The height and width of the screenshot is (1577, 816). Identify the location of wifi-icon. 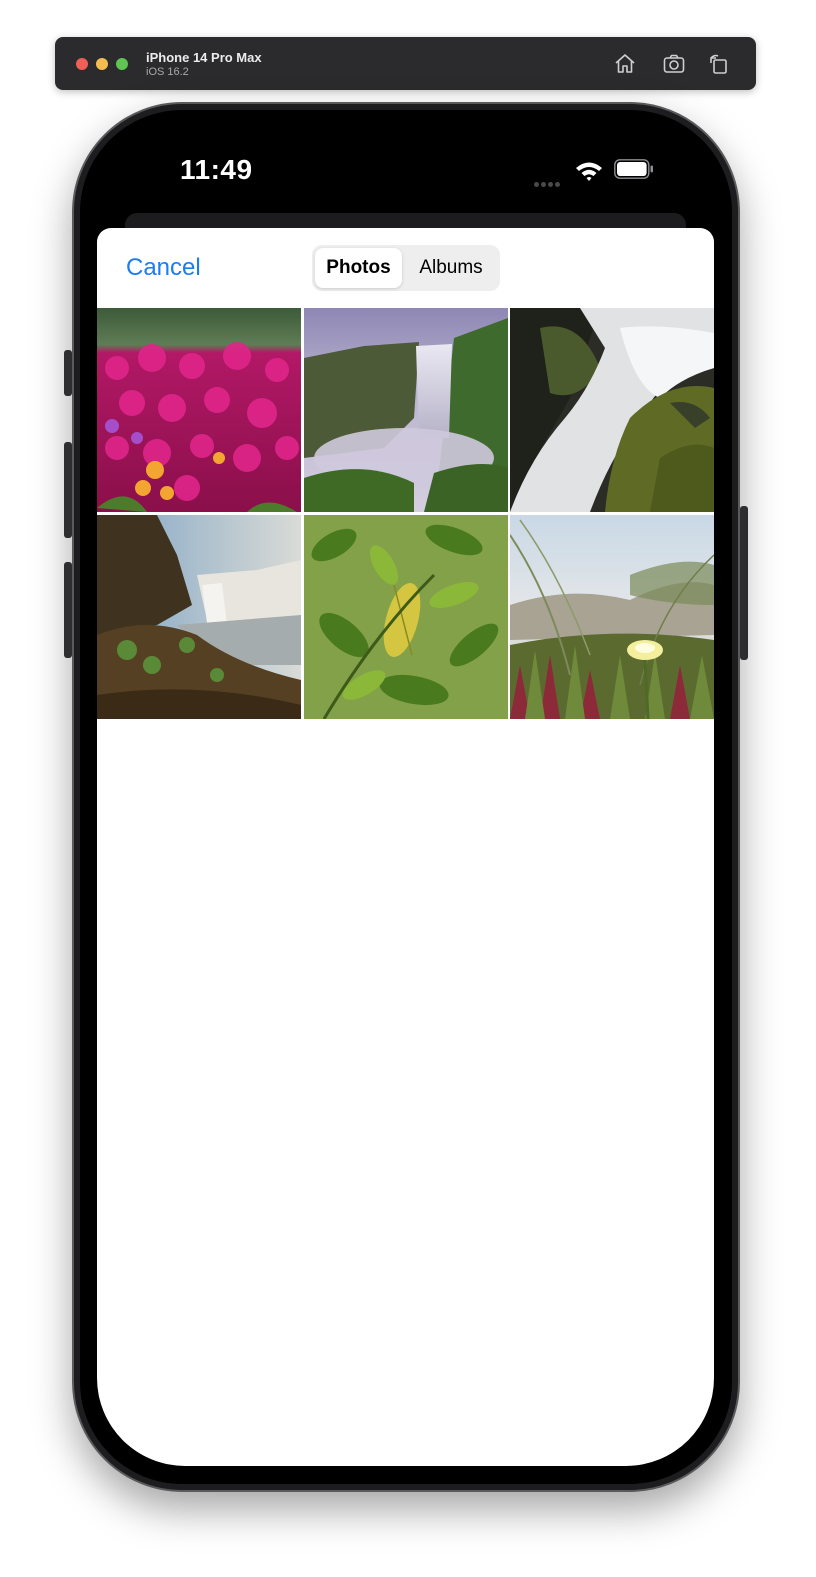
(589, 171).